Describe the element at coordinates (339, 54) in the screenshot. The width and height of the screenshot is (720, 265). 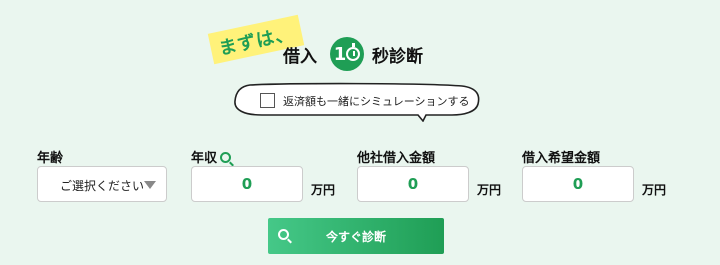
I see `timer-number: 1` at that location.